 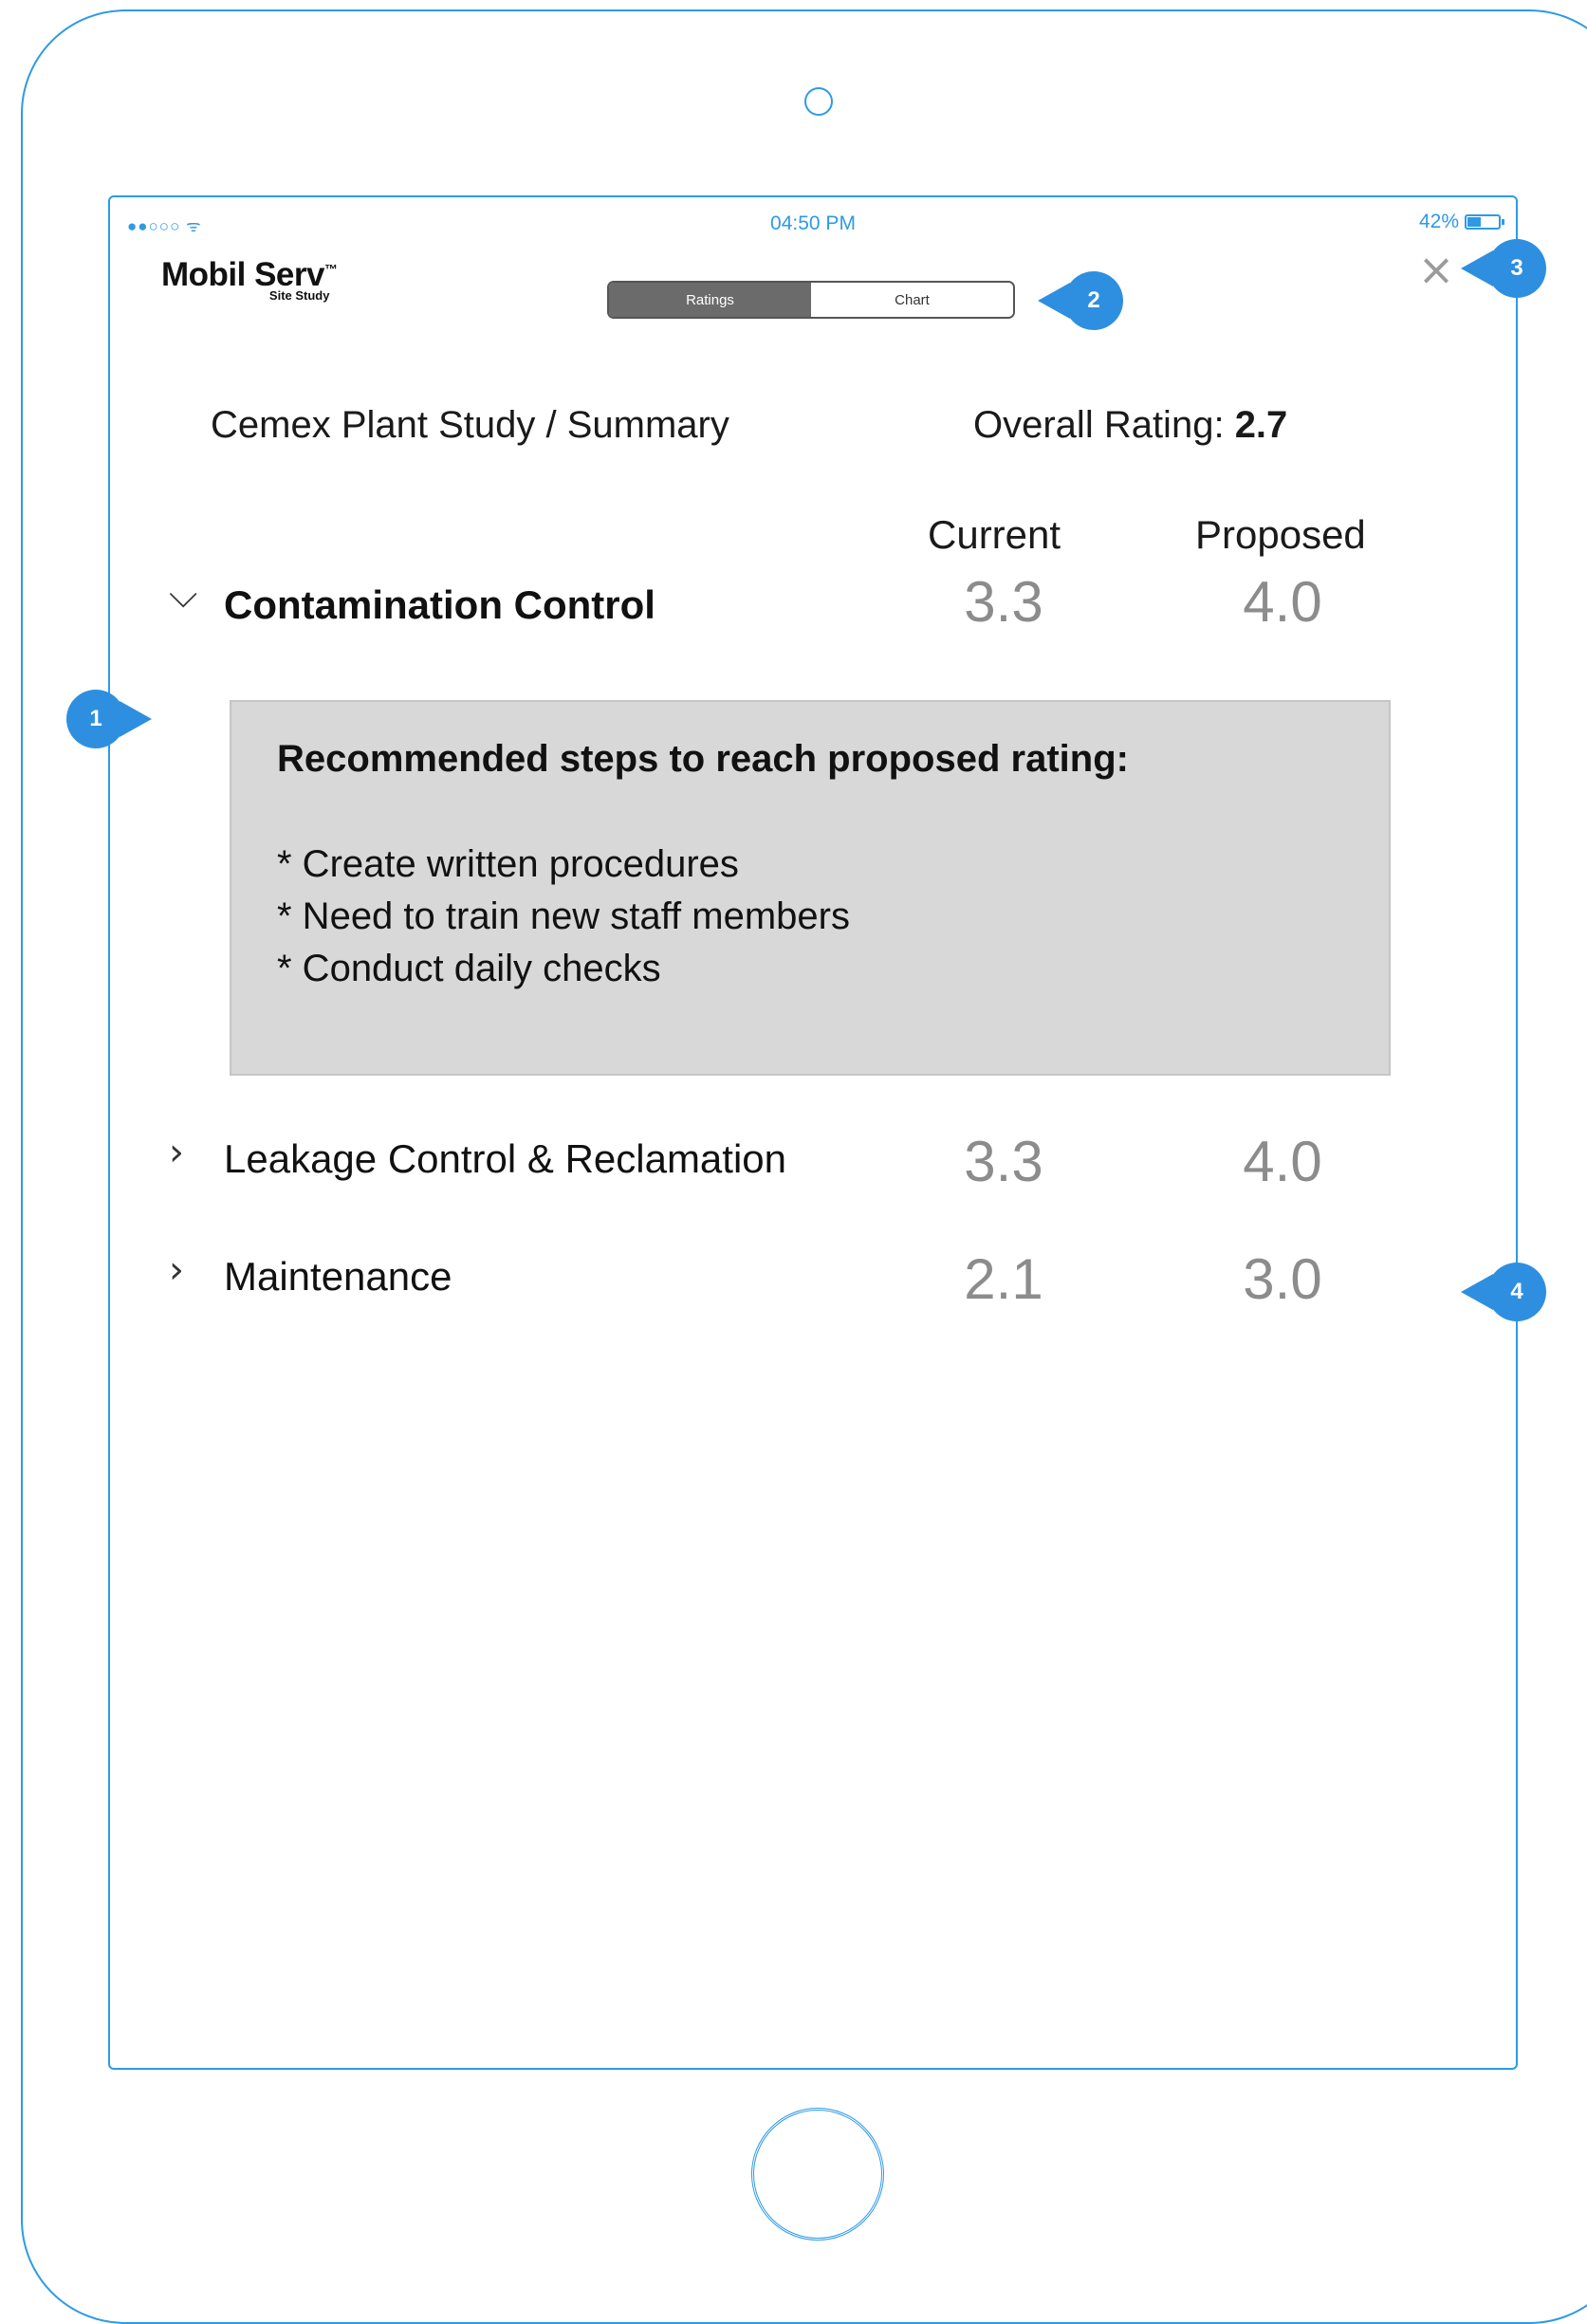 I want to click on recommendation-step: * Need to train new staff members, so click(x=563, y=916).